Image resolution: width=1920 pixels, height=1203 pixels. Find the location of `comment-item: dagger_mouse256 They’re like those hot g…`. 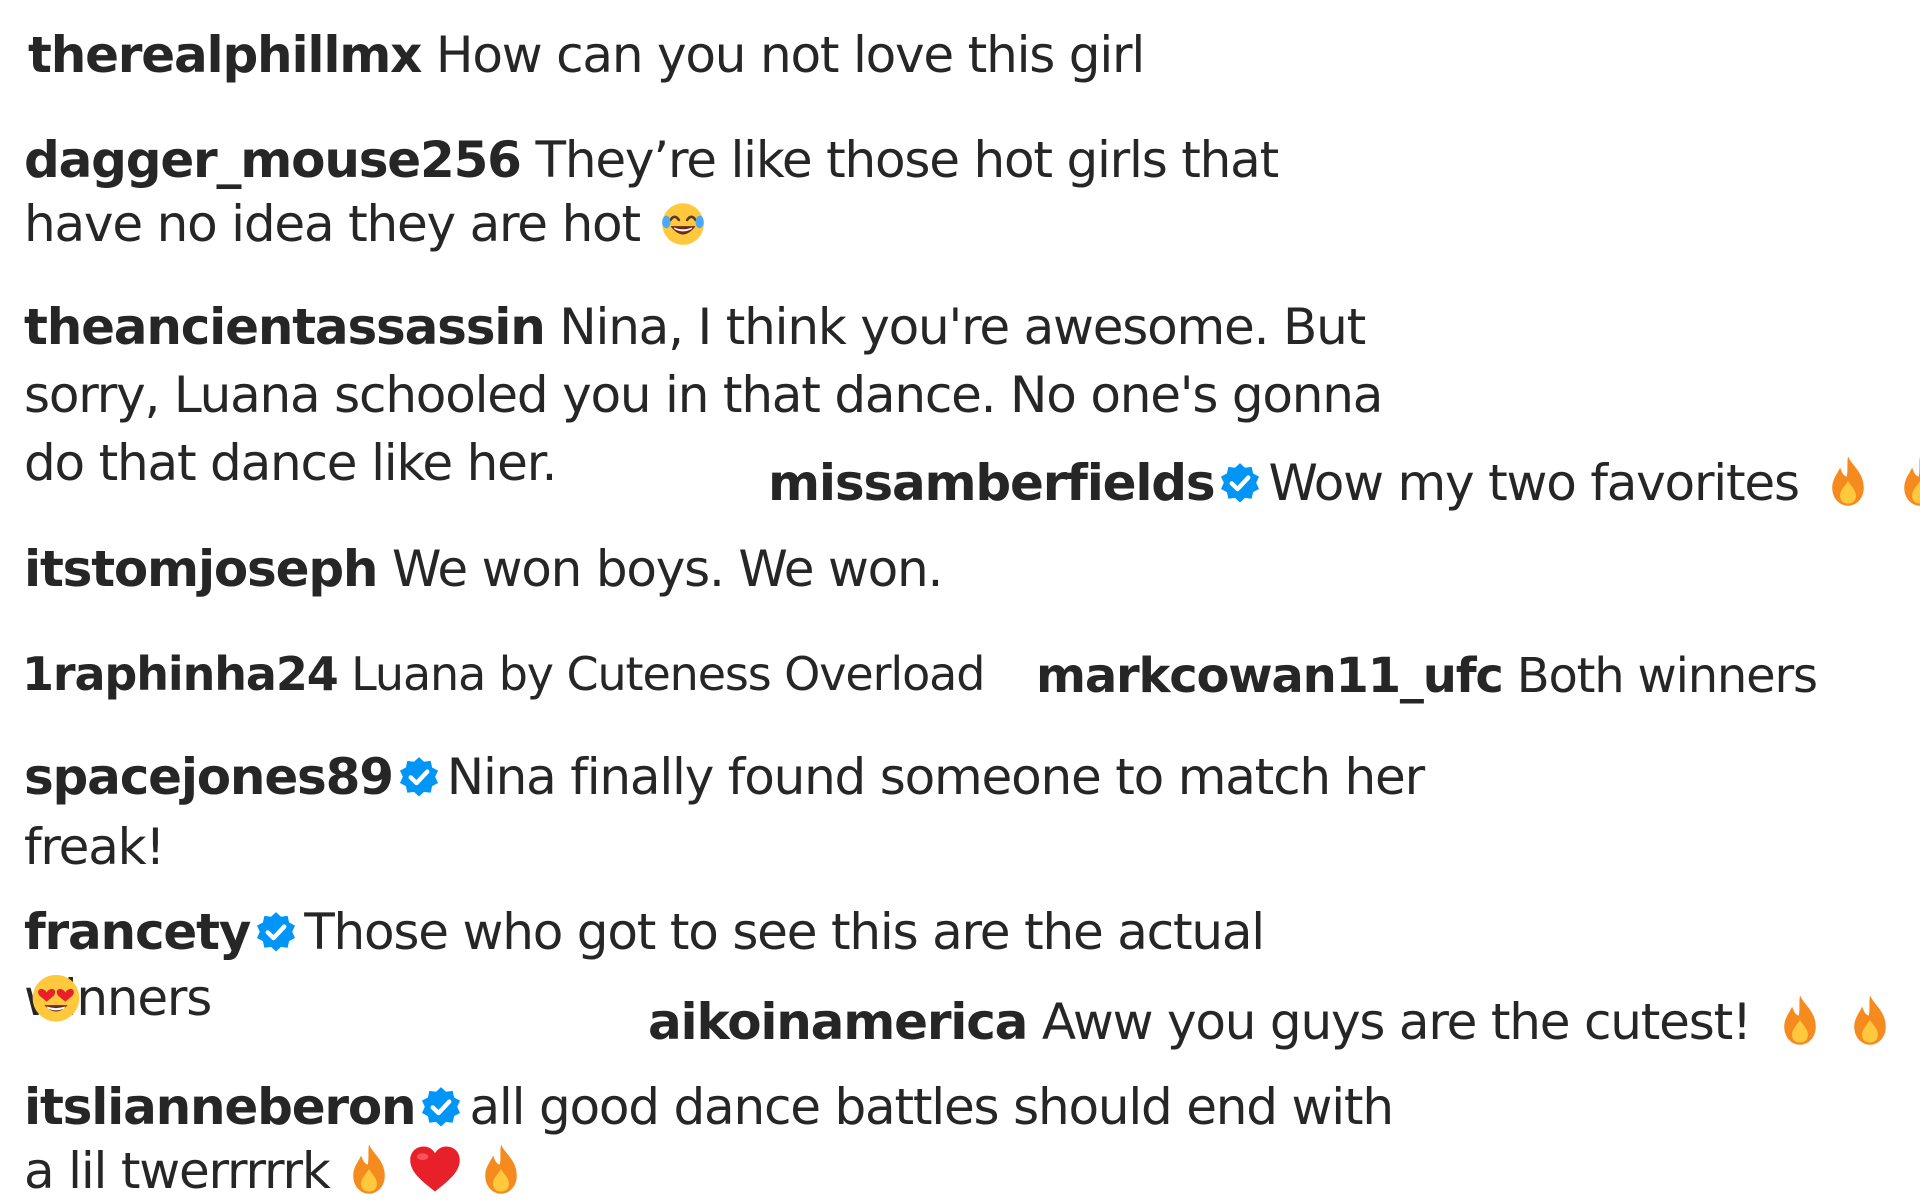

comment-item: dagger_mouse256 They’re like those hot g… is located at coordinates (699, 192).